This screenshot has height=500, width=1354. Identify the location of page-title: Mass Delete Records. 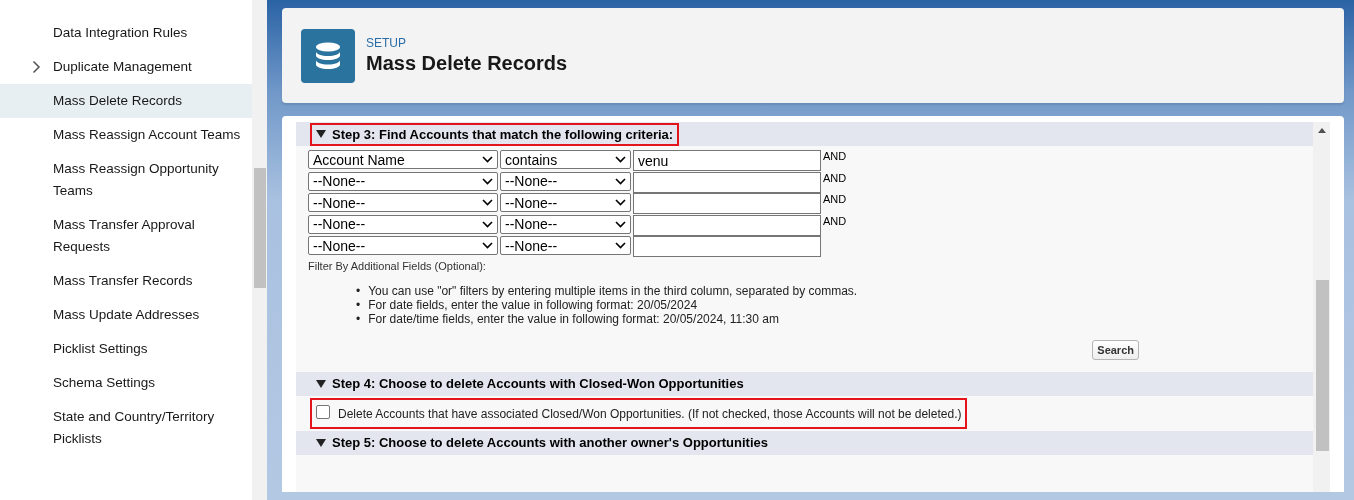
(467, 63).